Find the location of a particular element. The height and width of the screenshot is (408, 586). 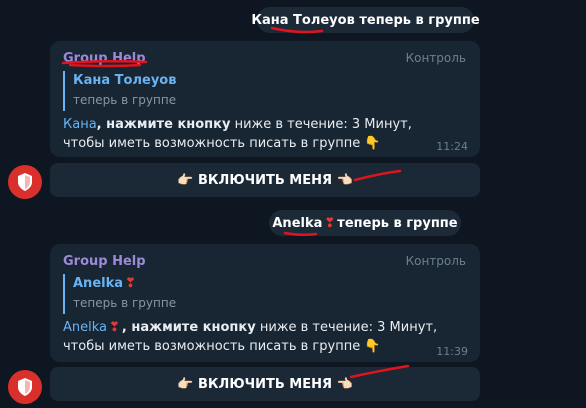

user-mention: Кана is located at coordinates (80, 124).